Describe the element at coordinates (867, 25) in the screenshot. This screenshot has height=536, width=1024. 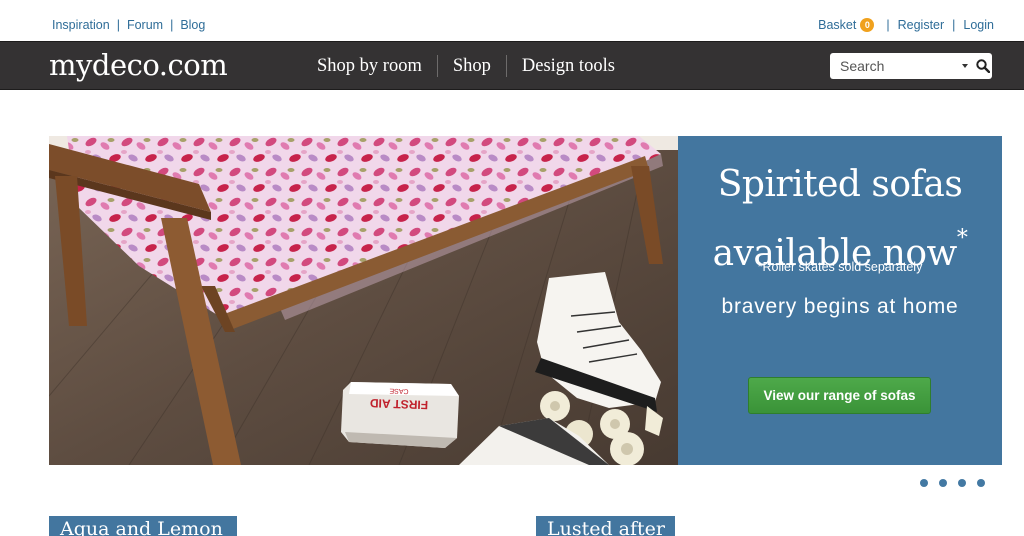
I see `basket-count-badge: 0` at that location.